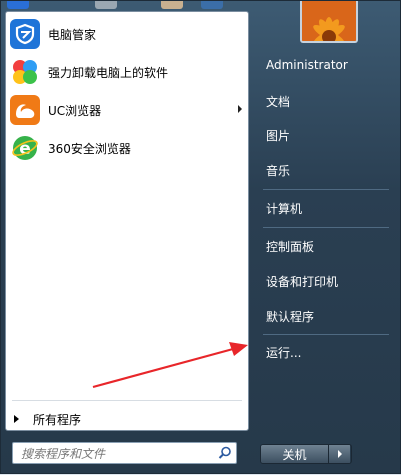  I want to click on all-programs-label: 所有程序, so click(57, 419).